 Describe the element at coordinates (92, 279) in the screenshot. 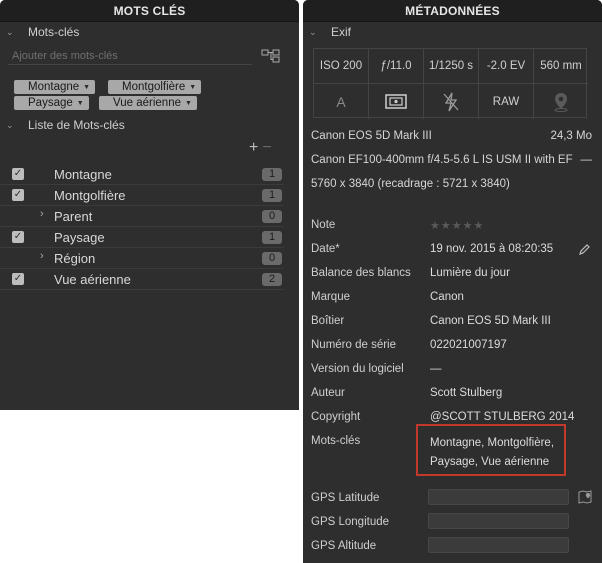

I see `keyword-row-label: Vue aérienne` at that location.